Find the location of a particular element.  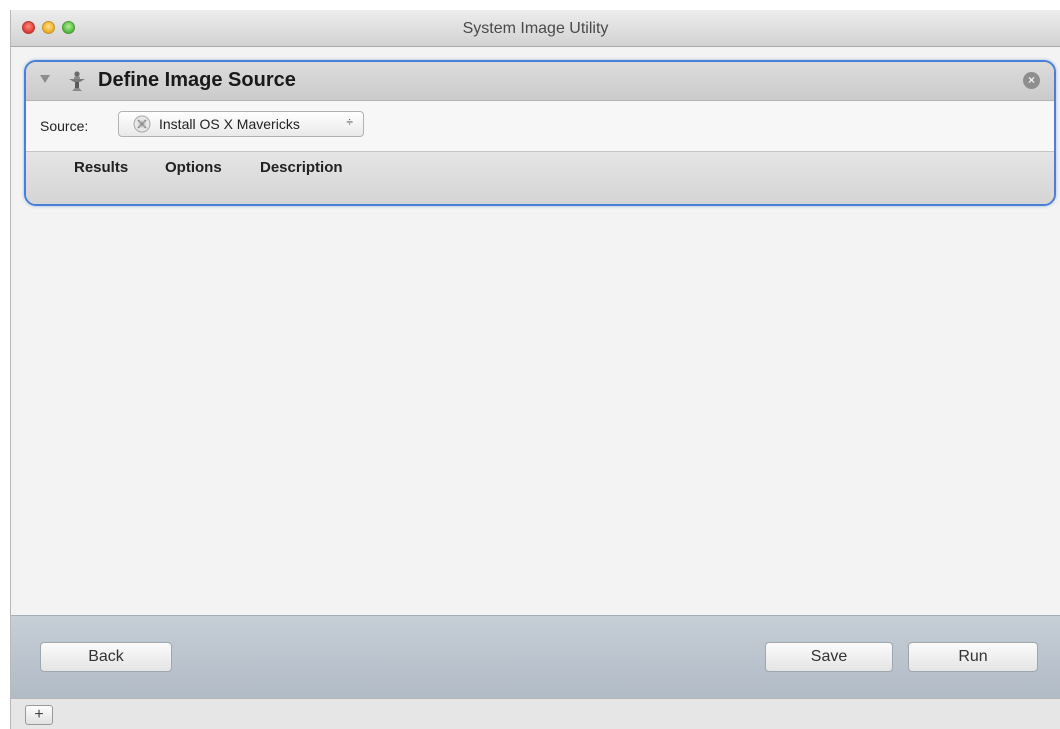

action-title: Define Image Source is located at coordinates (197, 80).